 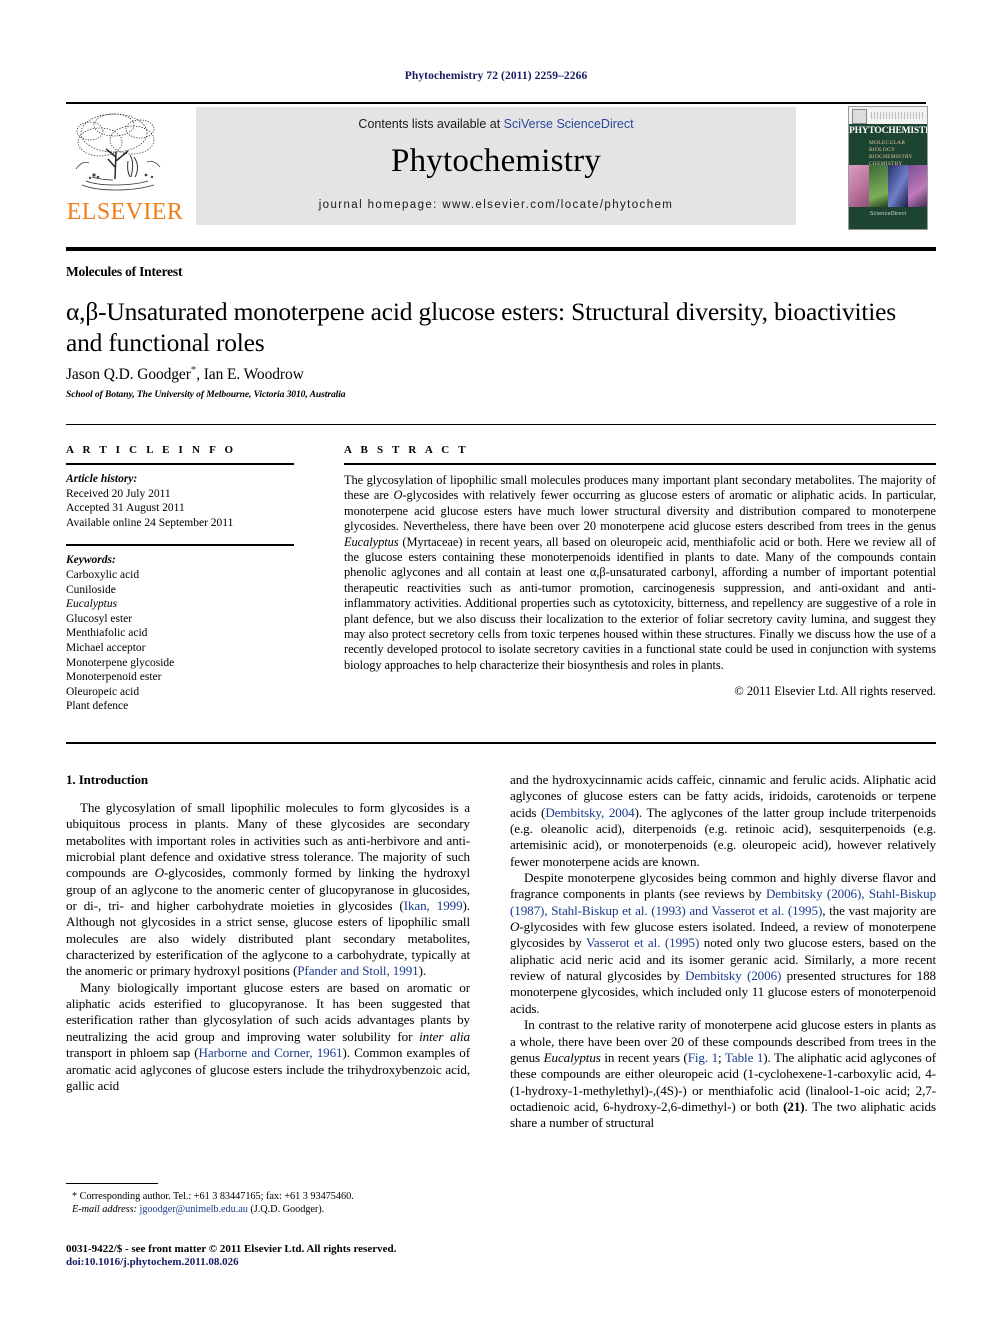 What do you see at coordinates (97, 706) in the screenshot?
I see `keyword-item: Plant defence` at bounding box center [97, 706].